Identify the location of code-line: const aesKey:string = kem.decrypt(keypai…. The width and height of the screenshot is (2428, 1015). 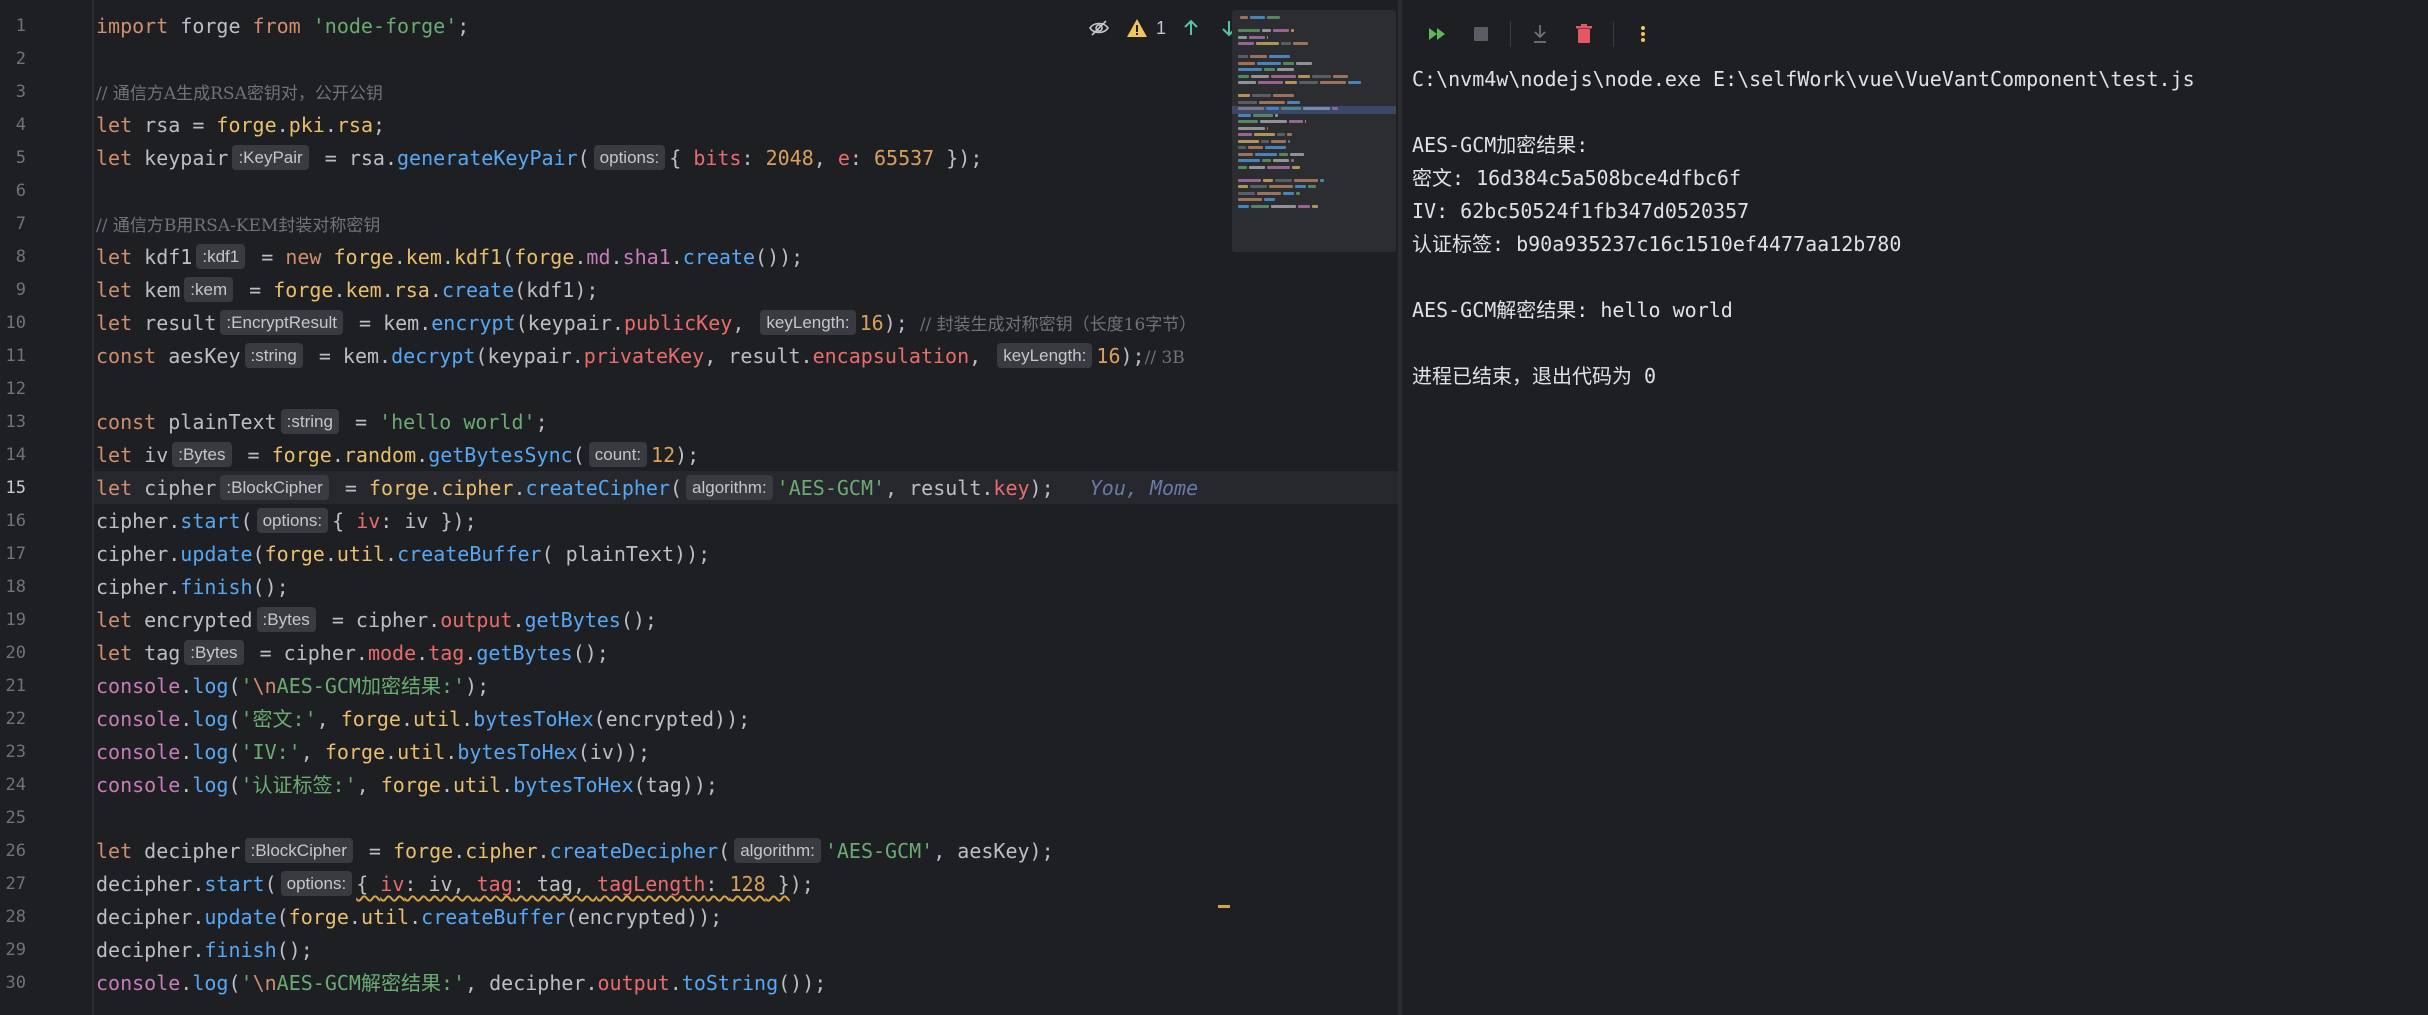
(664, 356).